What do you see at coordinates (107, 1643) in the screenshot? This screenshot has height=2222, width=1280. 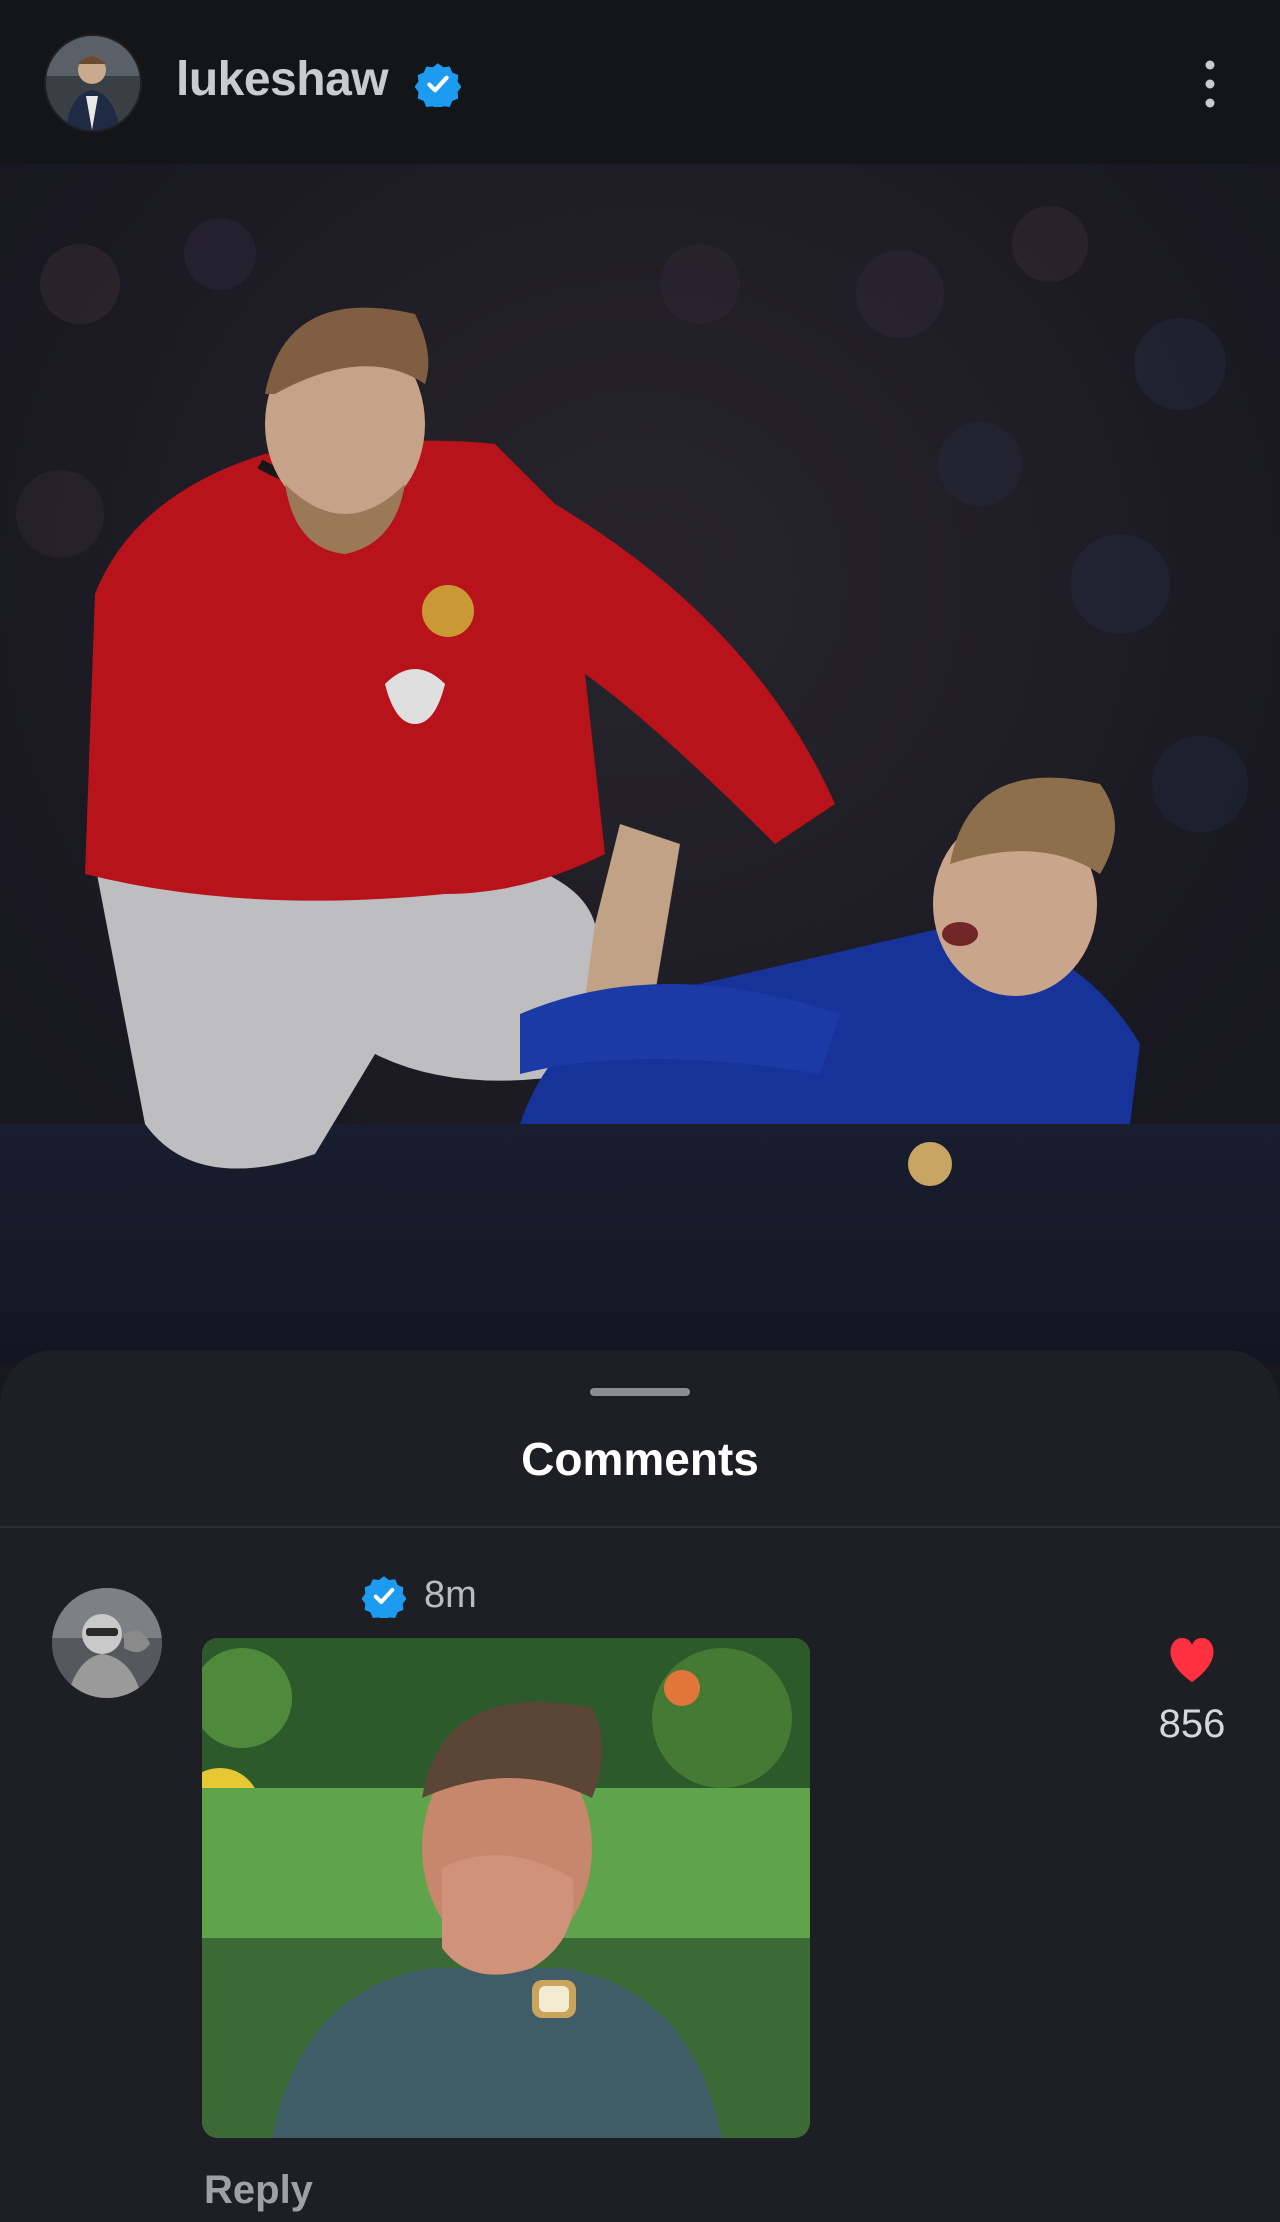 I see `commenter-avatar` at bounding box center [107, 1643].